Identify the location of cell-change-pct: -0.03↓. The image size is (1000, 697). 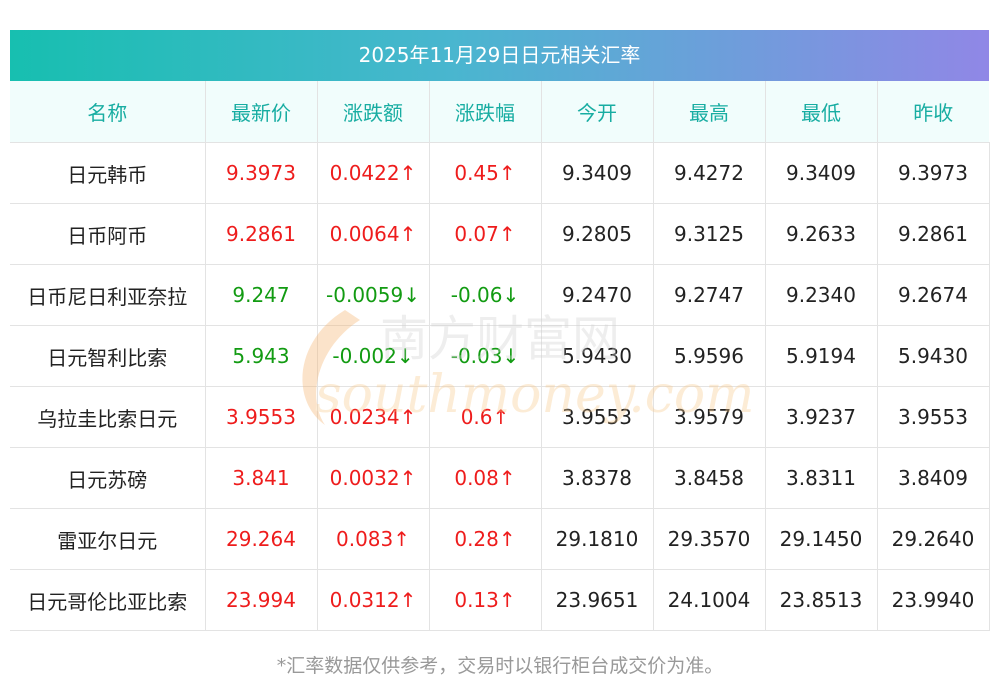
(485, 356).